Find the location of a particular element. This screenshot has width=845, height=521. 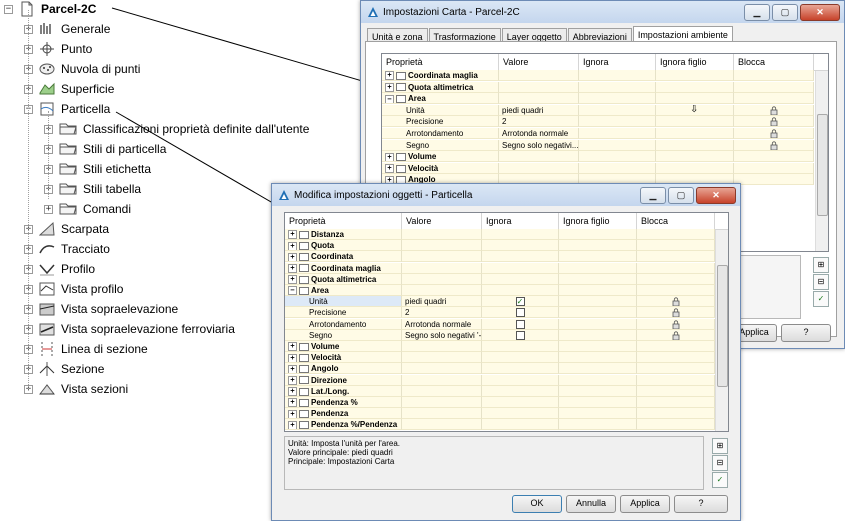

cancel-button: Annulla is located at coordinates (591, 504).